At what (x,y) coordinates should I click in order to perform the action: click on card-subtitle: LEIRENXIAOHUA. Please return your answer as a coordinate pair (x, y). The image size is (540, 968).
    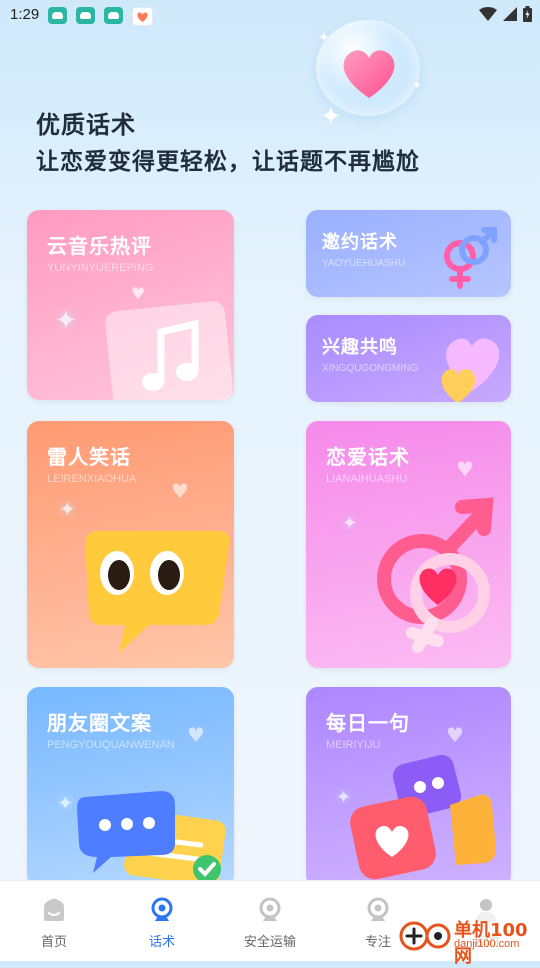
    Looking at the image, I should click on (92, 479).